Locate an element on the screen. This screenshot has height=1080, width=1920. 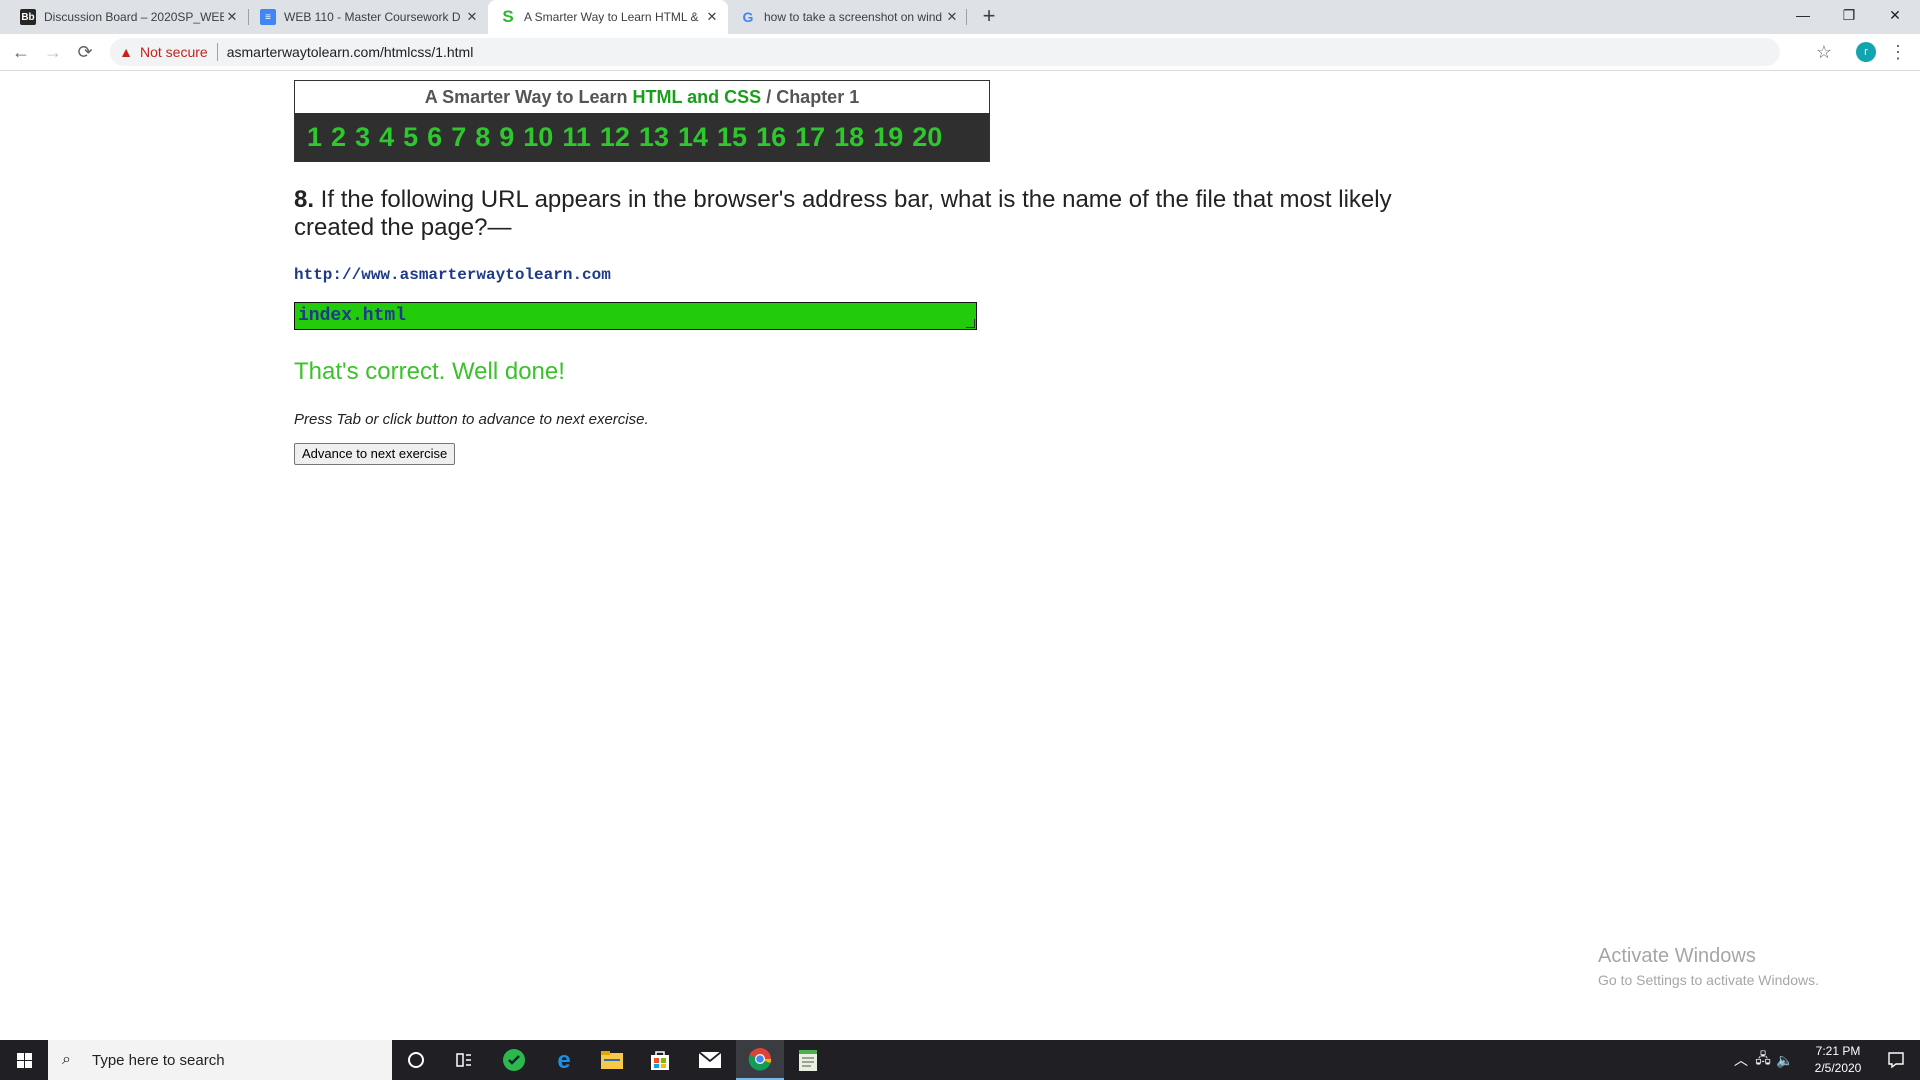
cortana-icon is located at coordinates (416, 1060).